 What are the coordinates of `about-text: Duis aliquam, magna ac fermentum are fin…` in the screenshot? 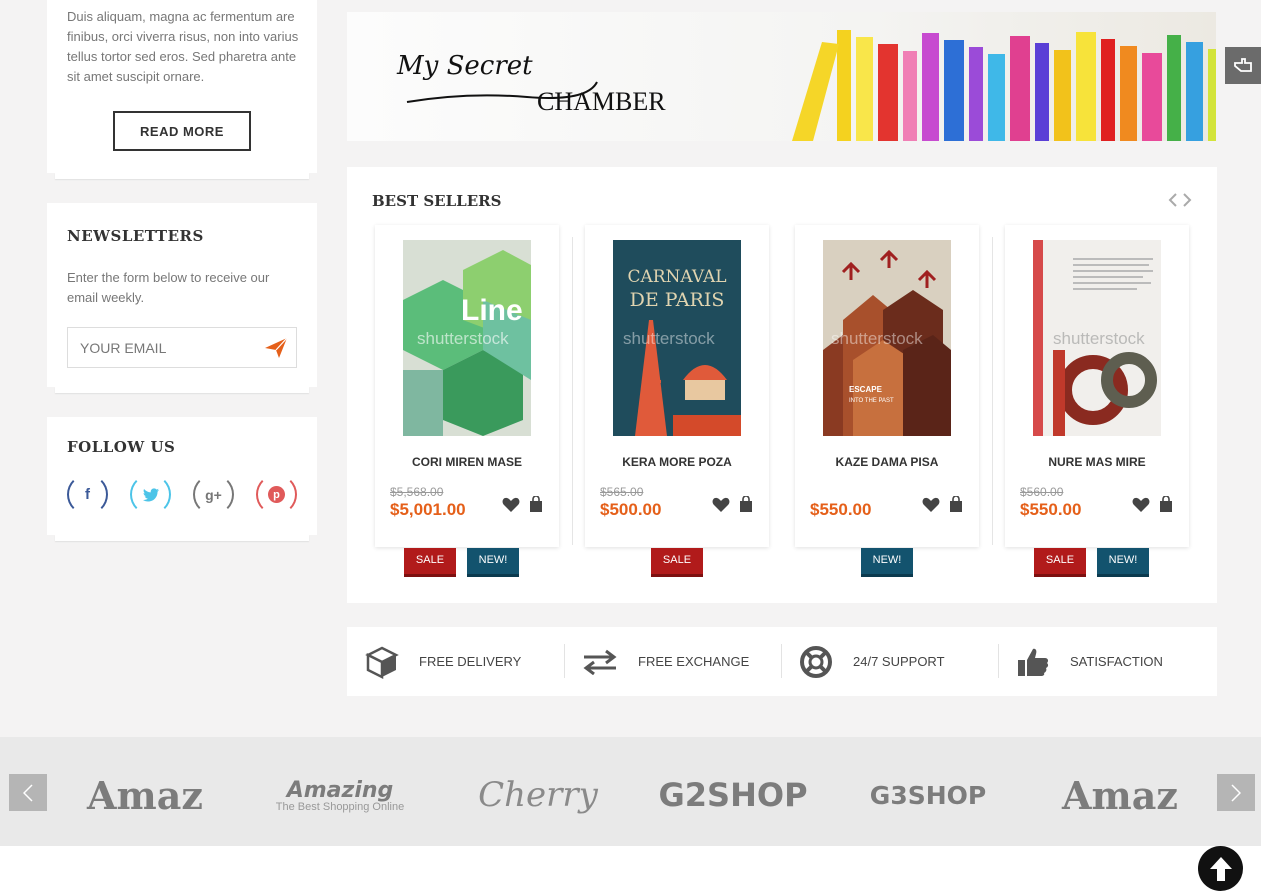 It's located at (183, 46).